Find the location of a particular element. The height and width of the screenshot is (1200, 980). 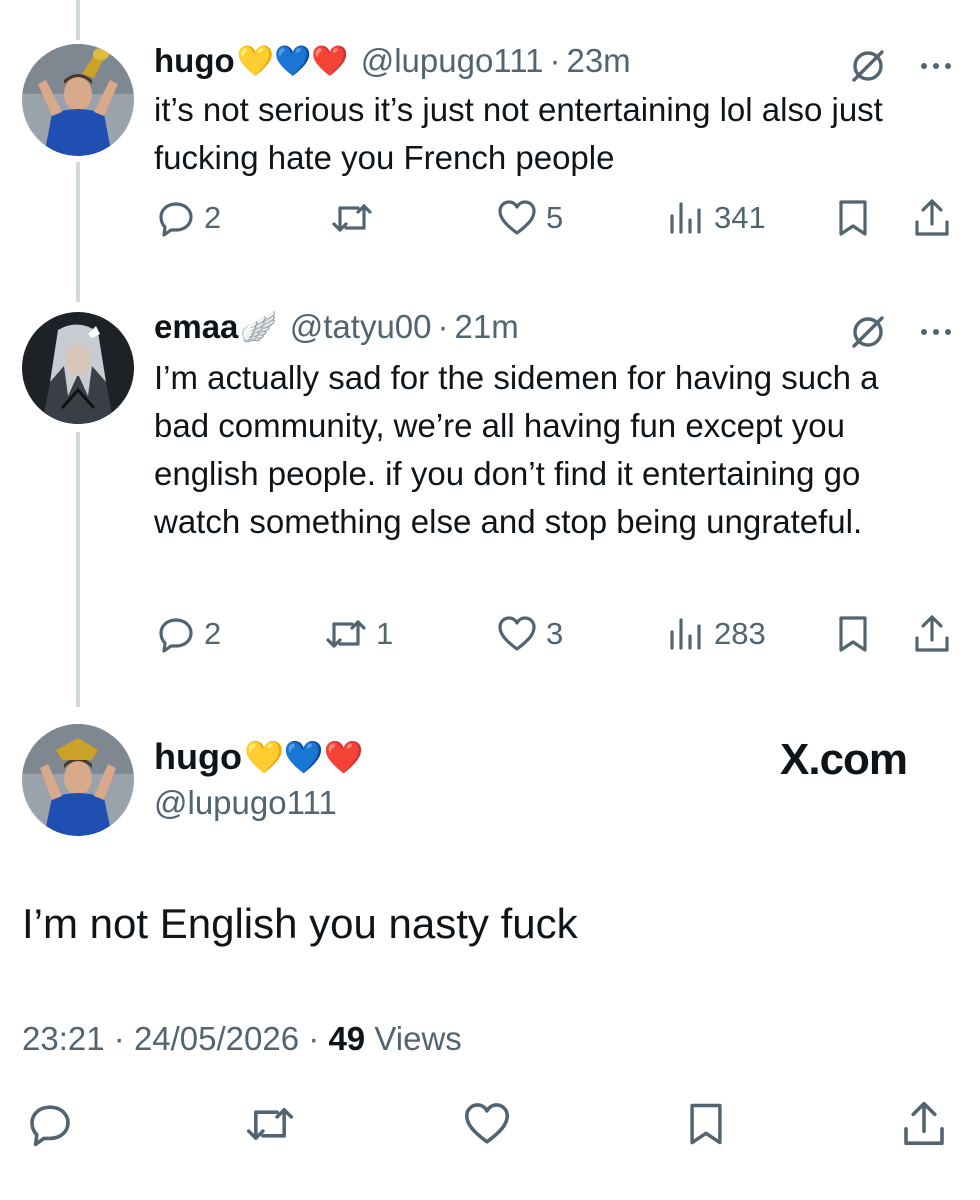

tweet-date: 24/05/2026 is located at coordinates (216, 1038).